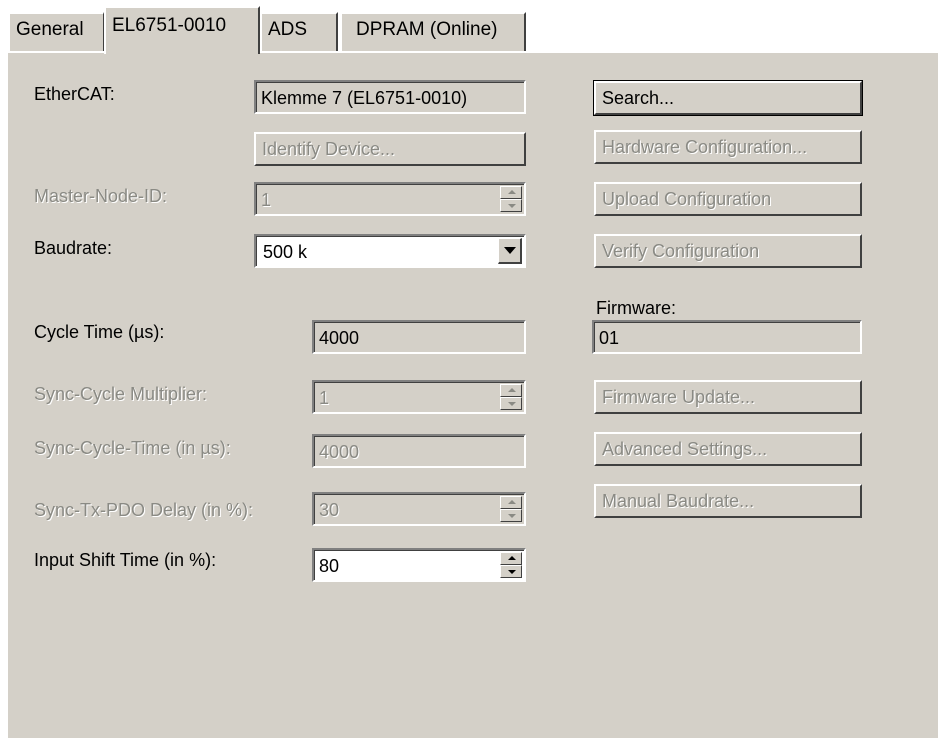 The image size is (938, 738). I want to click on master-node-id-spinner, so click(511, 199).